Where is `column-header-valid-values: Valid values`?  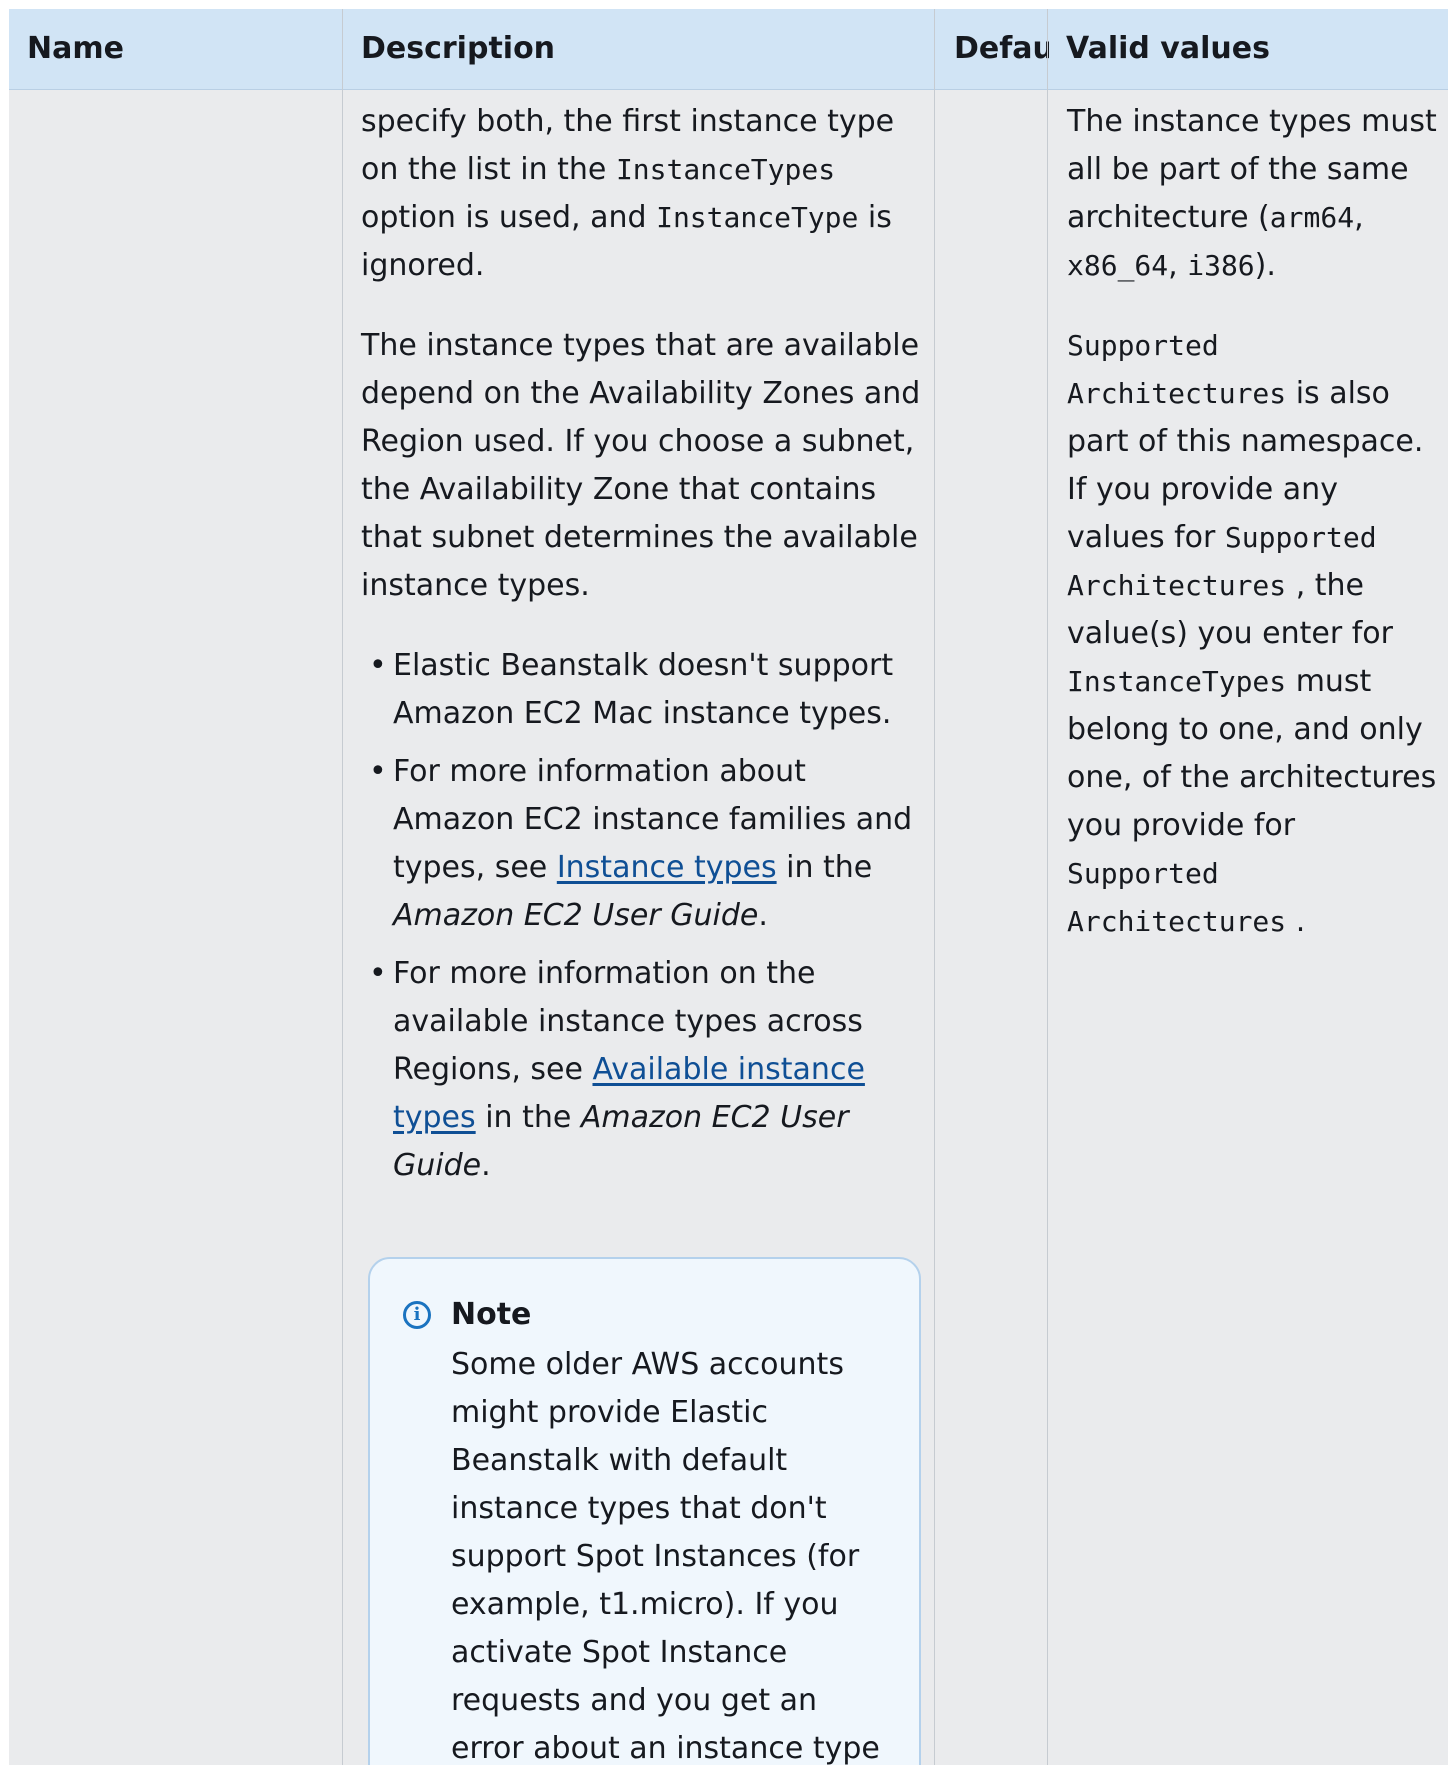
column-header-valid-values: Valid values is located at coordinates (1168, 48).